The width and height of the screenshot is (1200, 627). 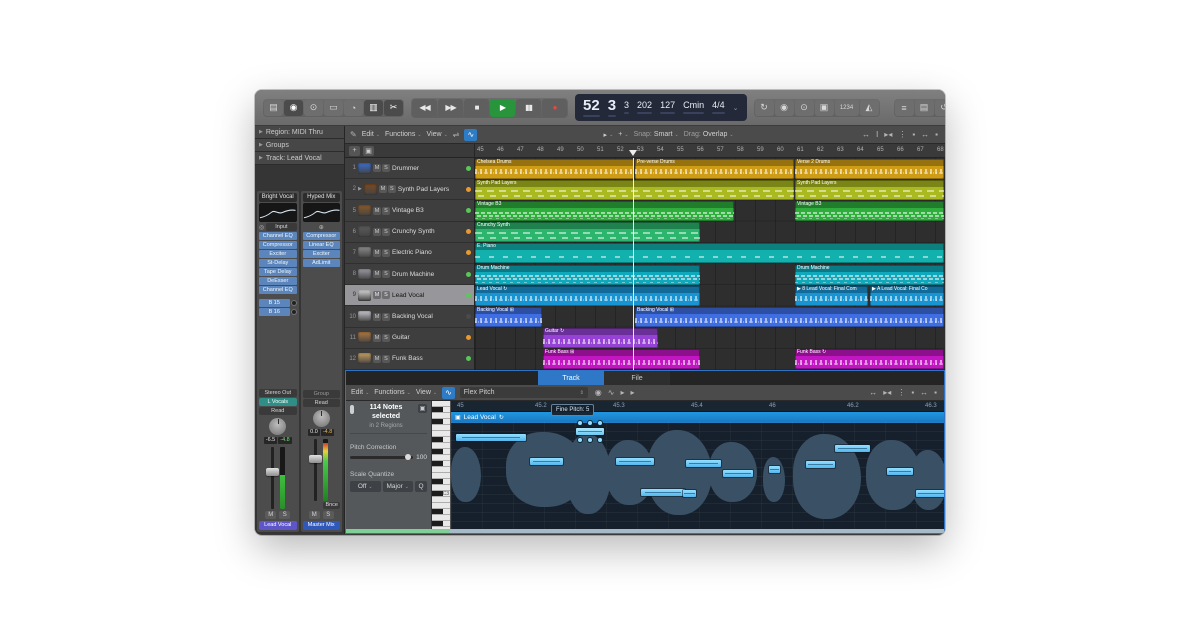 I want to click on editor-scroll-track, so click(x=697, y=531).